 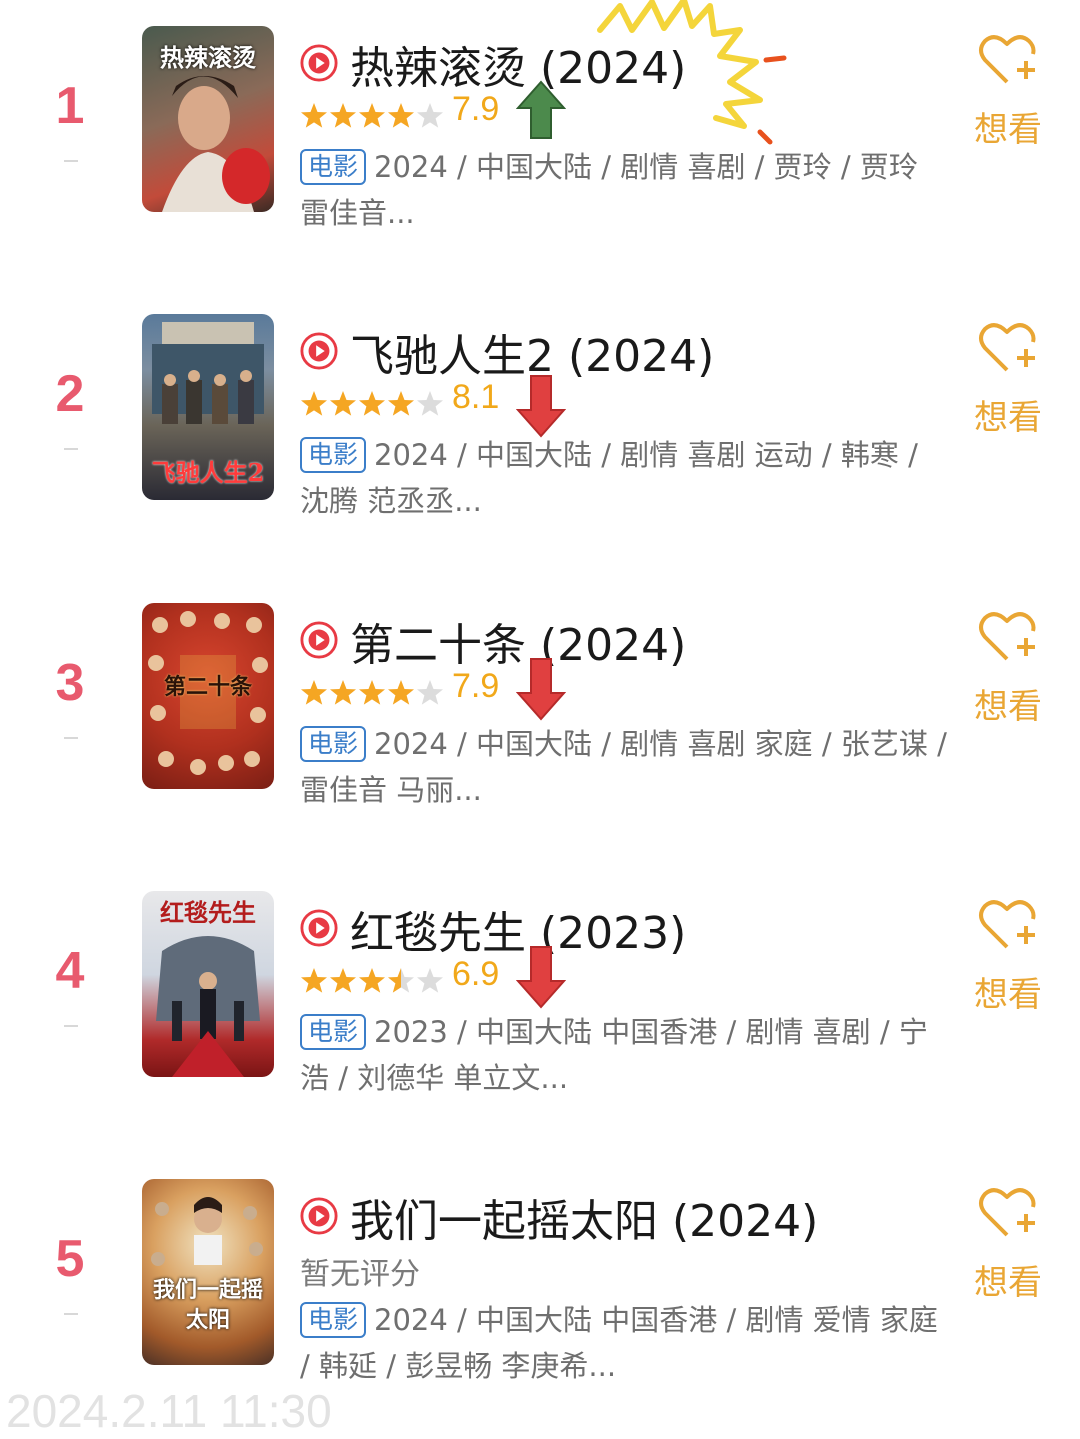 I want to click on movie-poster: 热辣滚烫, so click(x=208, y=119).